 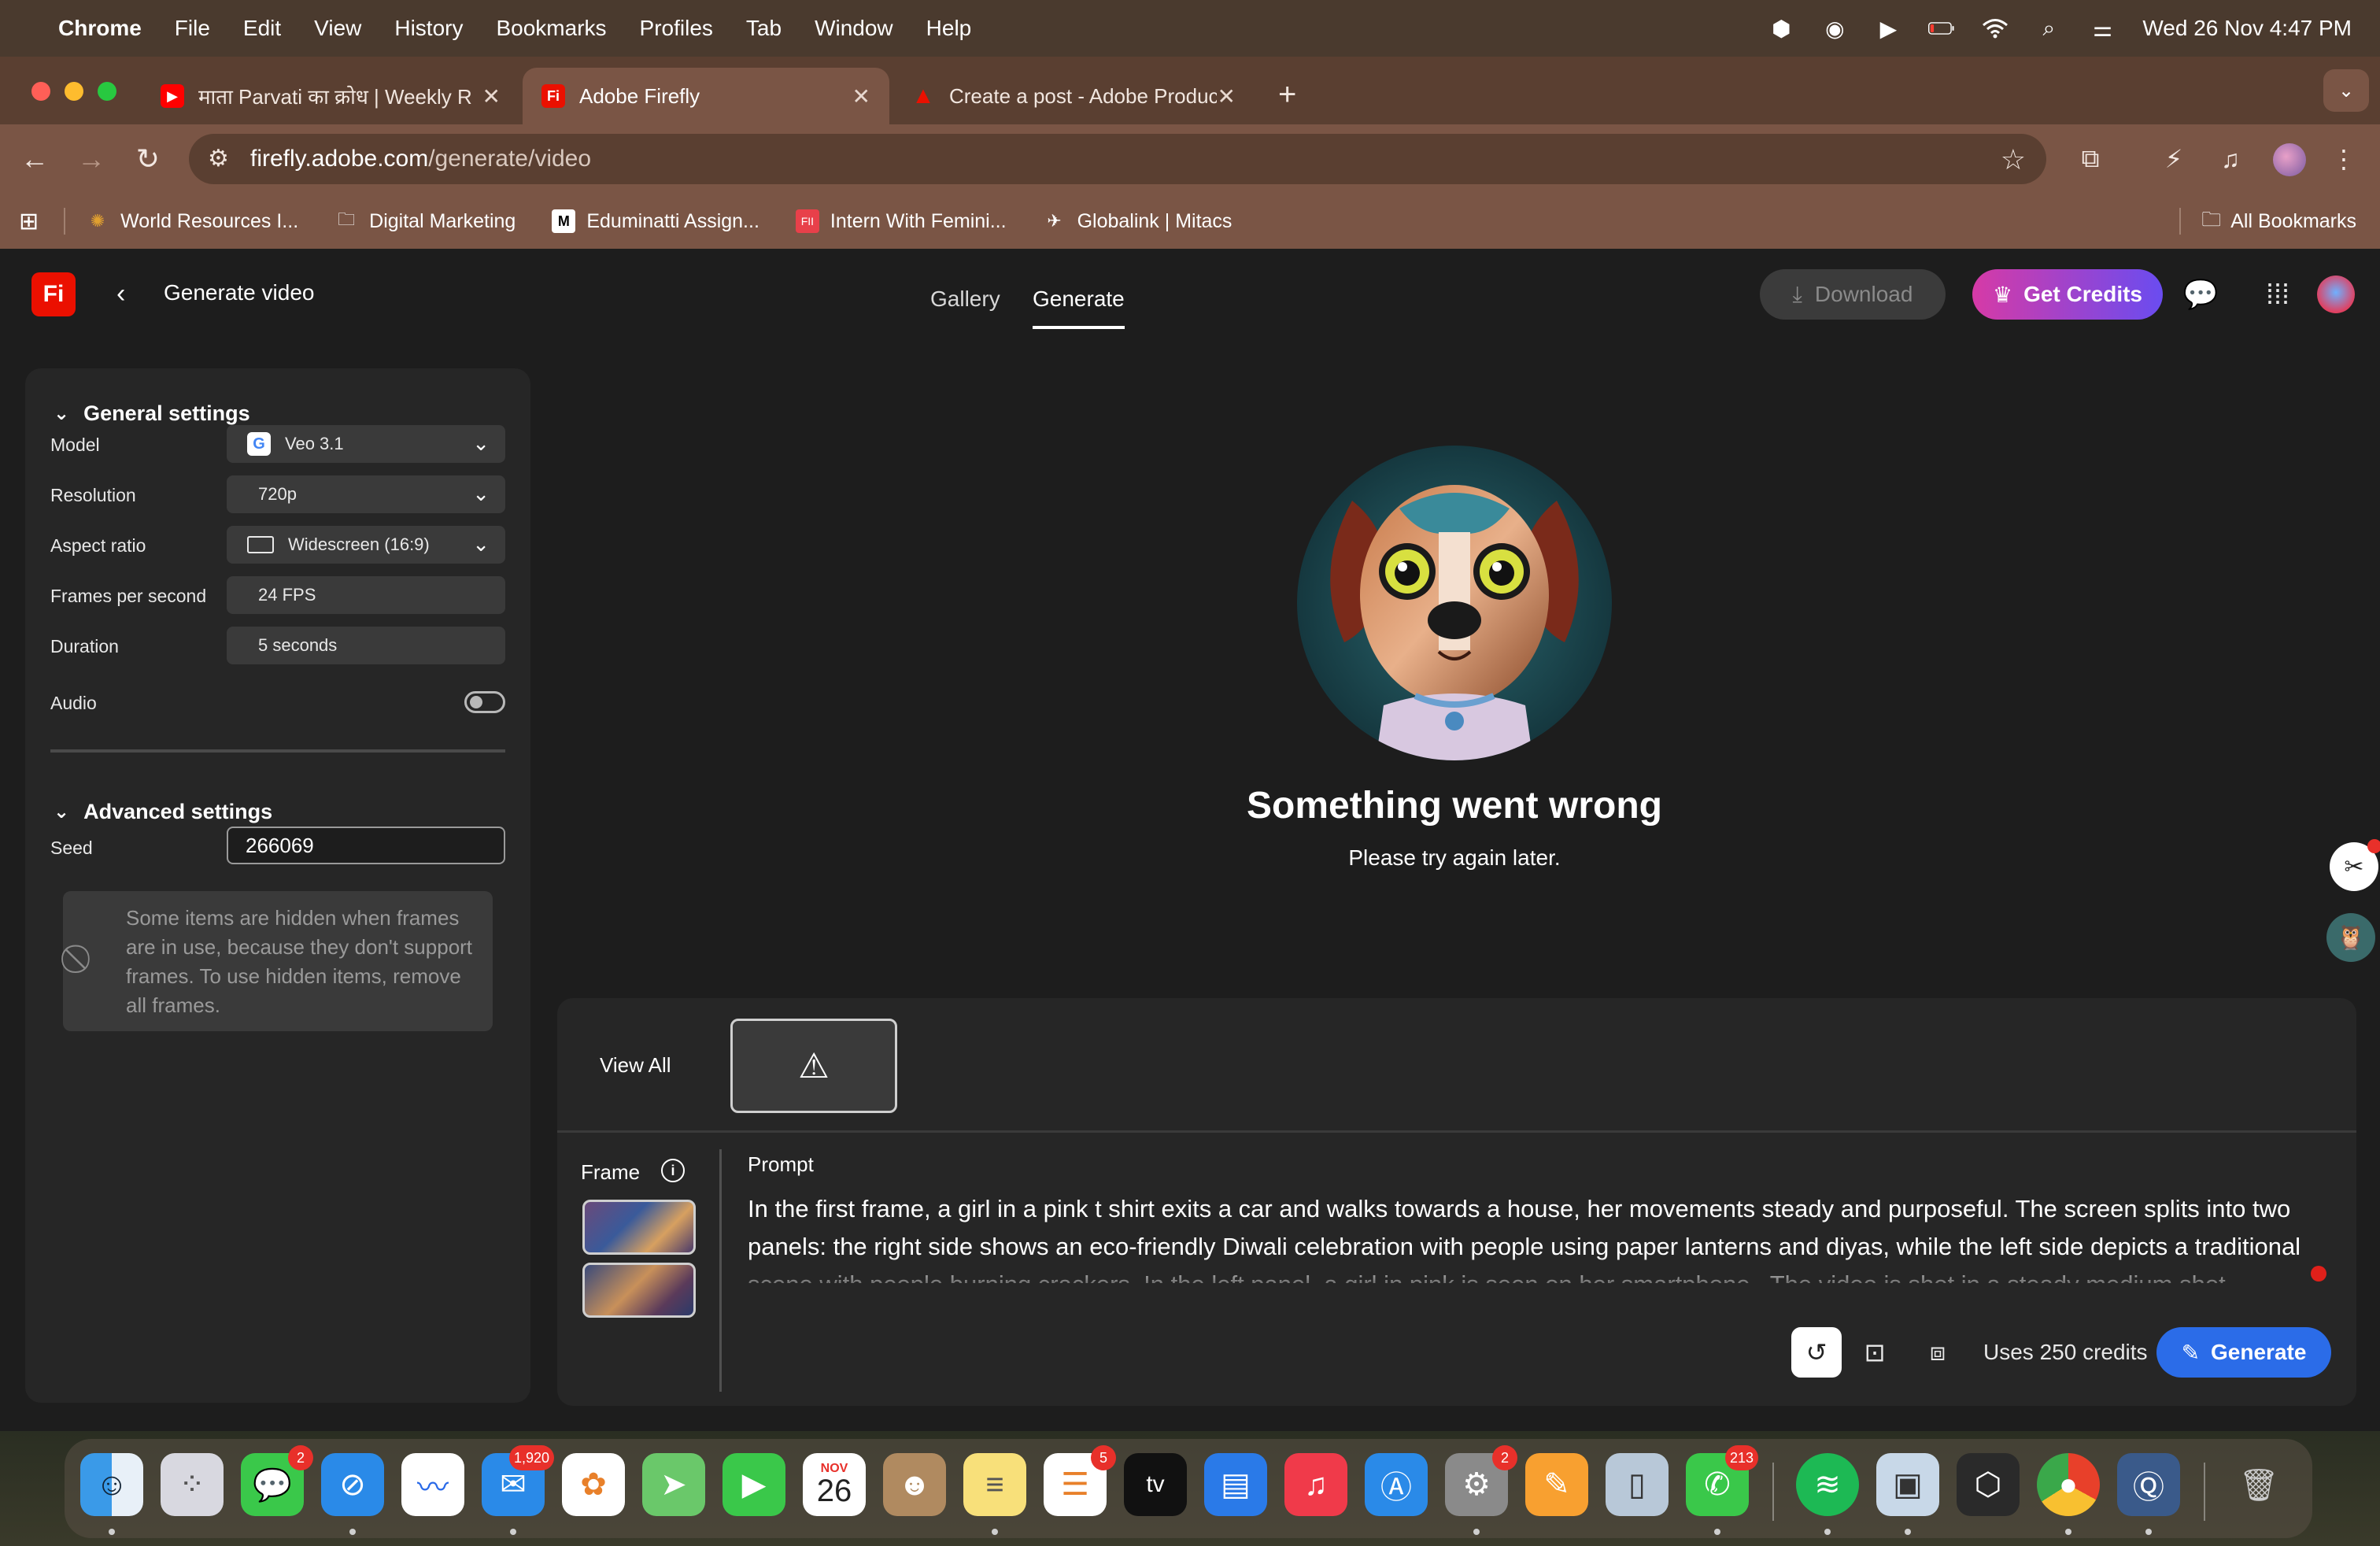 I want to click on bookmark-globalink: ✈ Globalink | Mitacs, so click(x=1137, y=221).